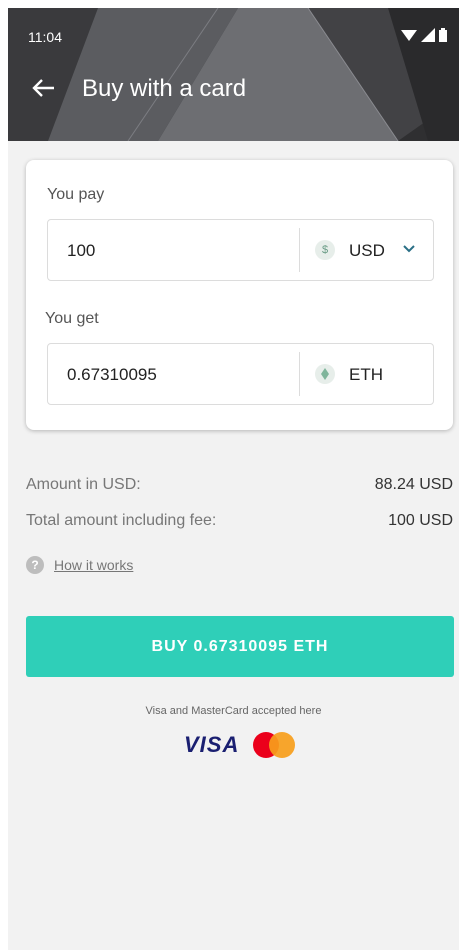 This screenshot has width=459, height=950. What do you see at coordinates (240, 250) in the screenshot?
I see `pay-amount-field: 100 $ USD` at bounding box center [240, 250].